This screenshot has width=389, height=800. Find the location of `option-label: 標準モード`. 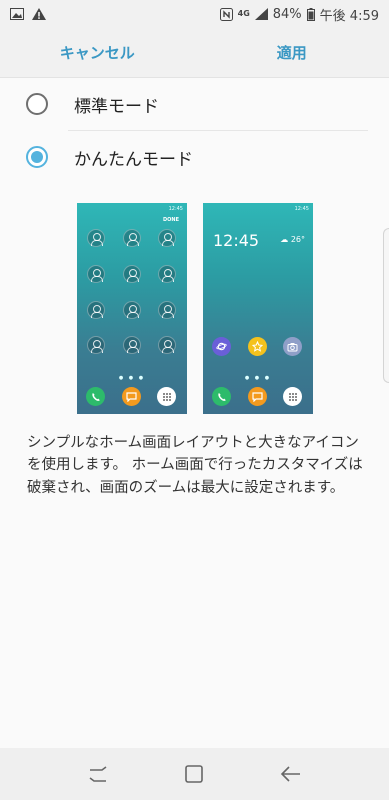

option-label: 標準モード is located at coordinates (116, 106).